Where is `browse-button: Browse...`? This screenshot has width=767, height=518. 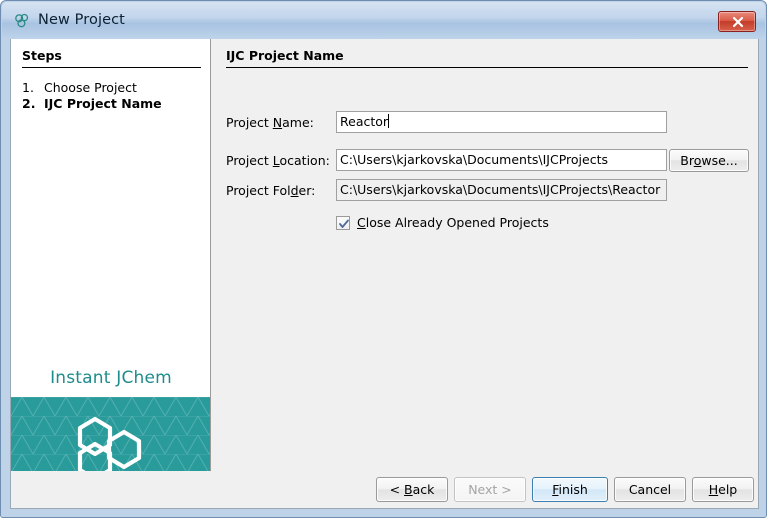 browse-button: Browse... is located at coordinates (709, 160).